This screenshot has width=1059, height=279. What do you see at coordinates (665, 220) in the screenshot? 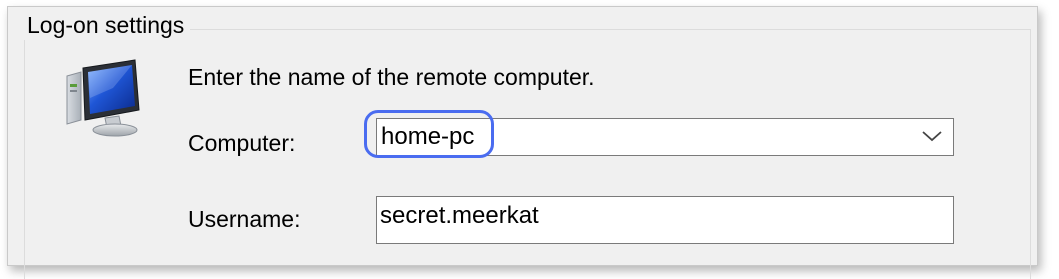
I see `username-input: secret.meerkat` at bounding box center [665, 220].